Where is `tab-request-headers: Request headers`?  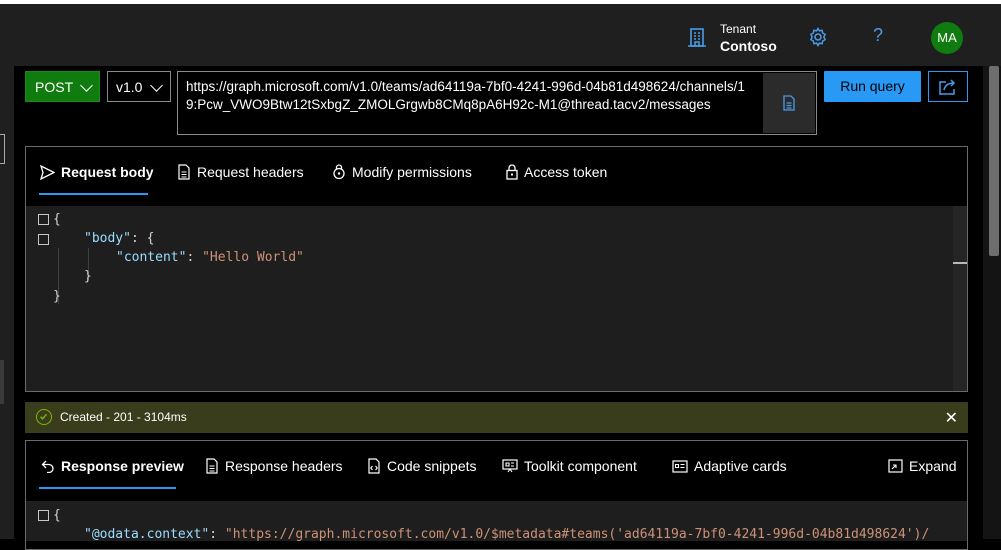
tab-request-headers: Request headers is located at coordinates (240, 172).